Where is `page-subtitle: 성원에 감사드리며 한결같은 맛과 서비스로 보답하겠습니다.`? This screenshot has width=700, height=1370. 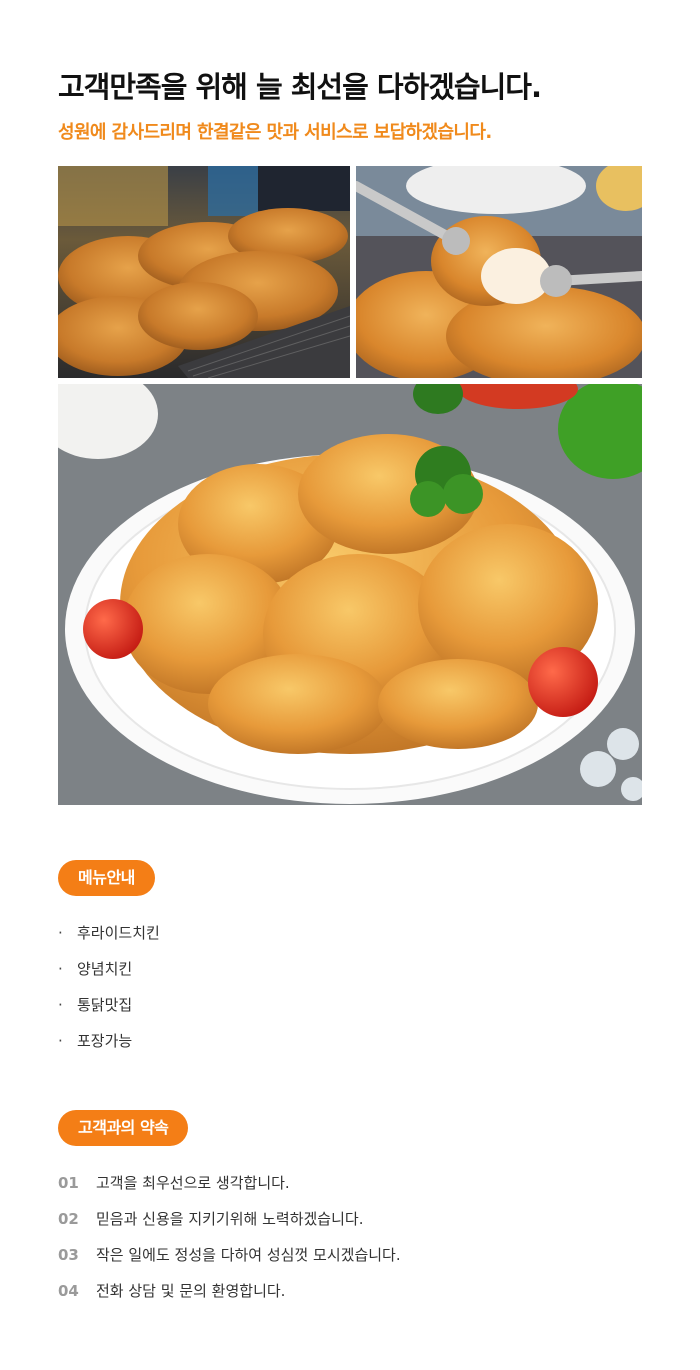 page-subtitle: 성원에 감사드리며 한결같은 맛과 서비스로 보답하겠습니다. is located at coordinates (275, 132).